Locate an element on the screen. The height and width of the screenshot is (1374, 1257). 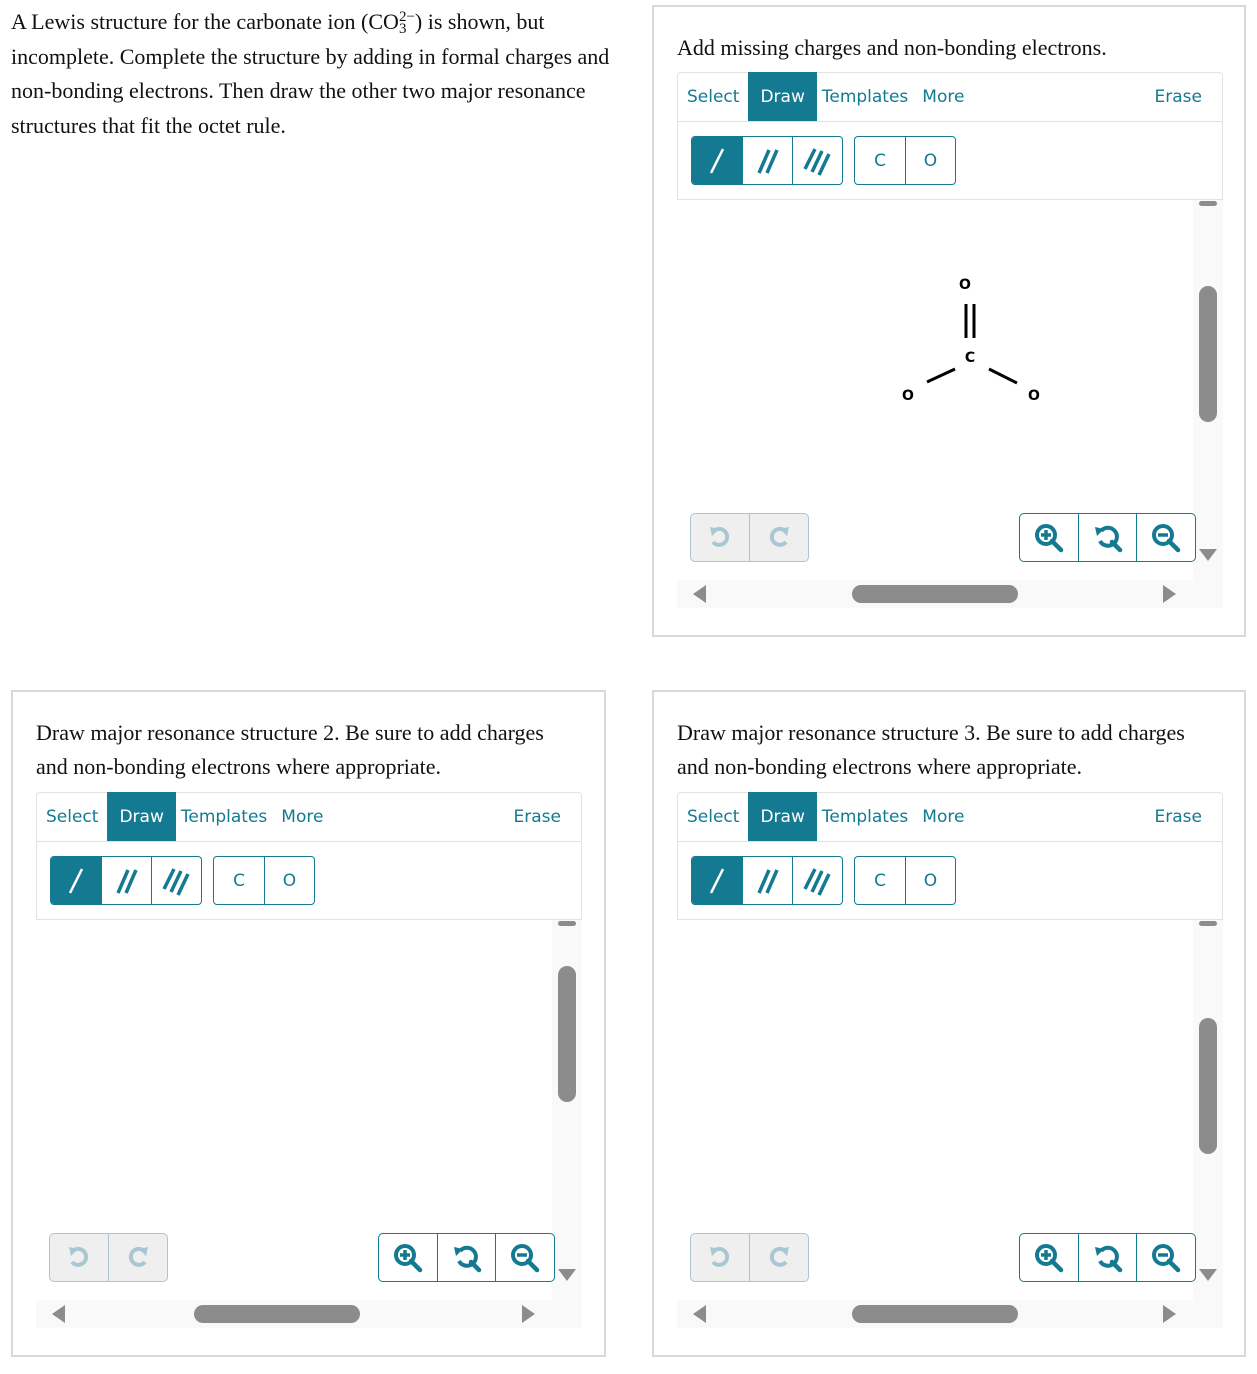
atom-o-right: O is located at coordinates (1034, 396).